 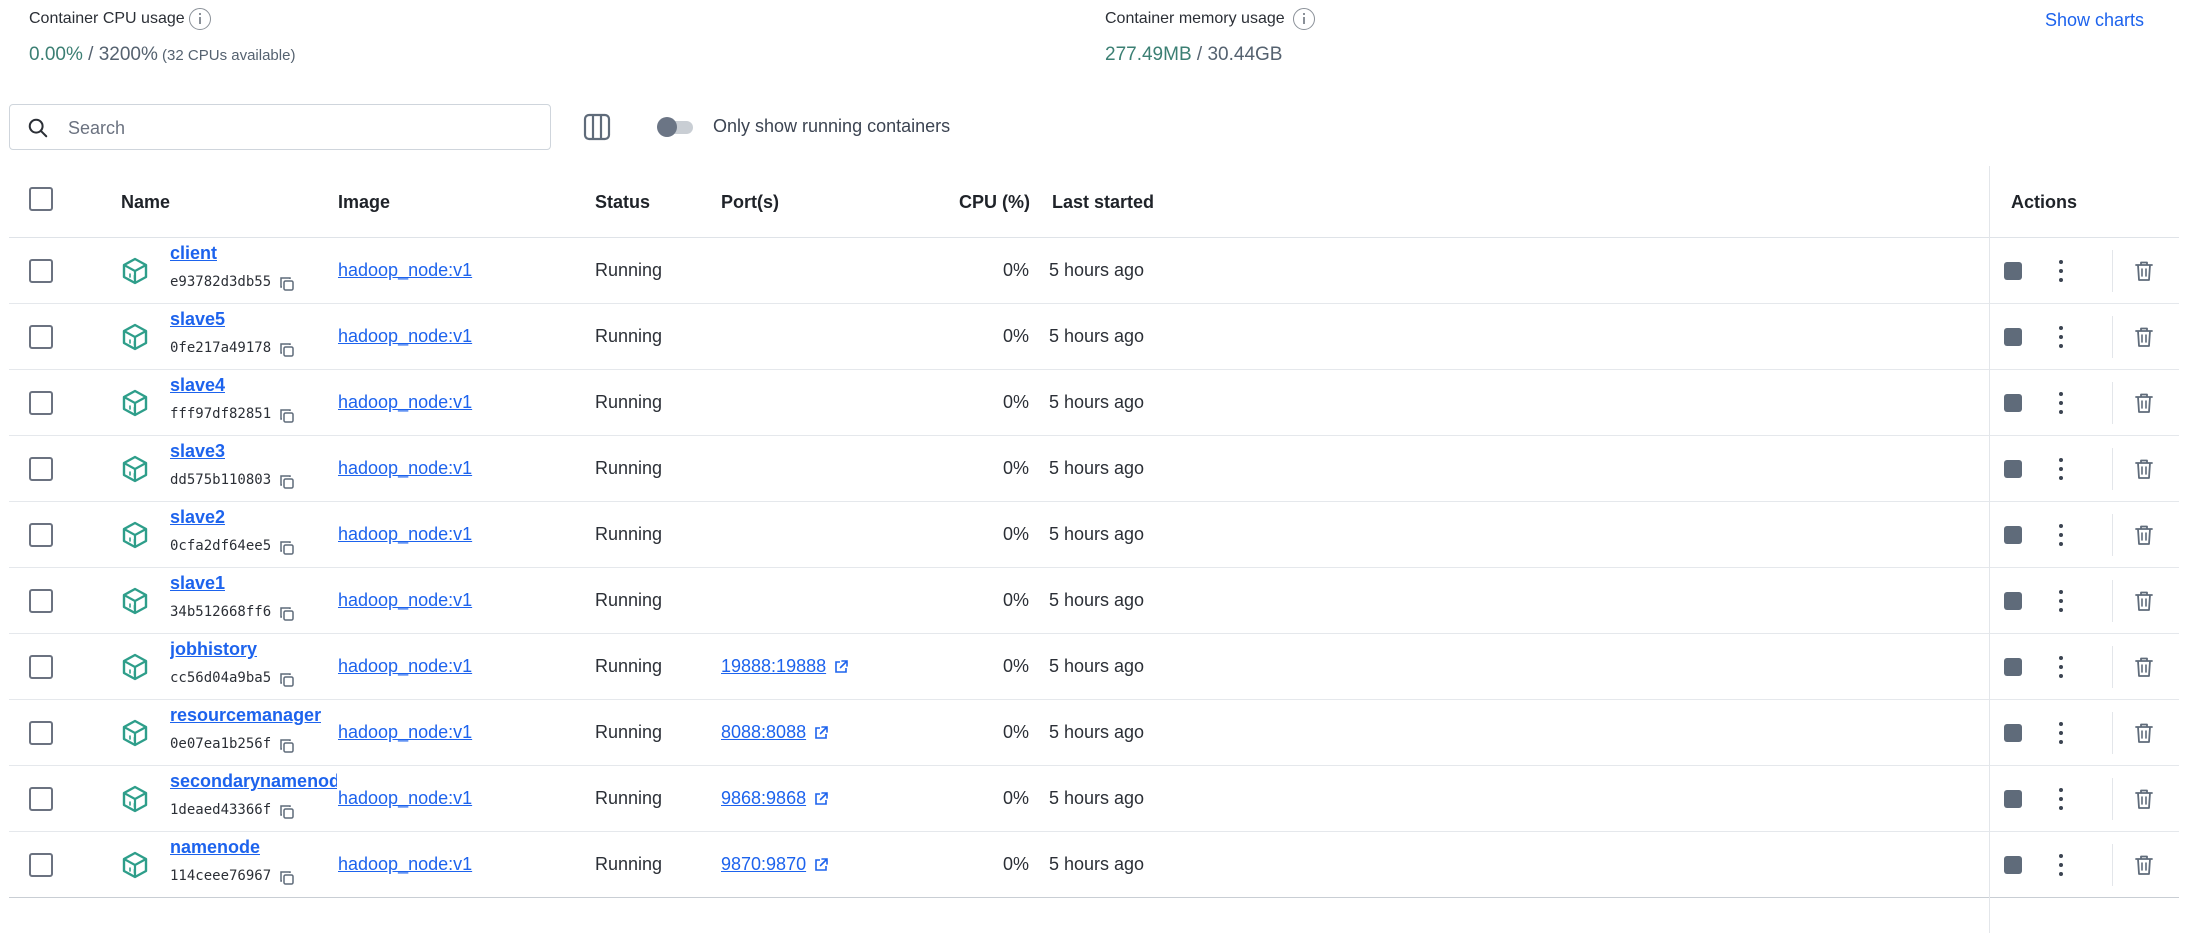 I want to click on container-name-link: slave4, so click(x=197, y=385).